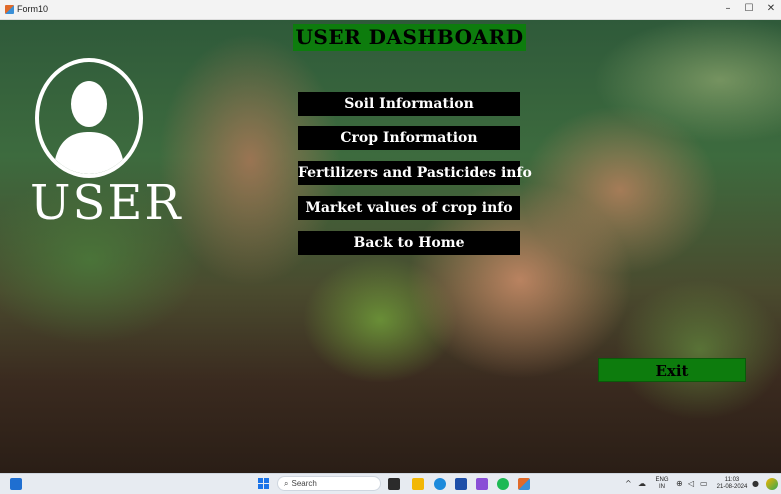 This screenshot has height=494, width=781. I want to click on crop-information-button: Crop Information, so click(409, 138).